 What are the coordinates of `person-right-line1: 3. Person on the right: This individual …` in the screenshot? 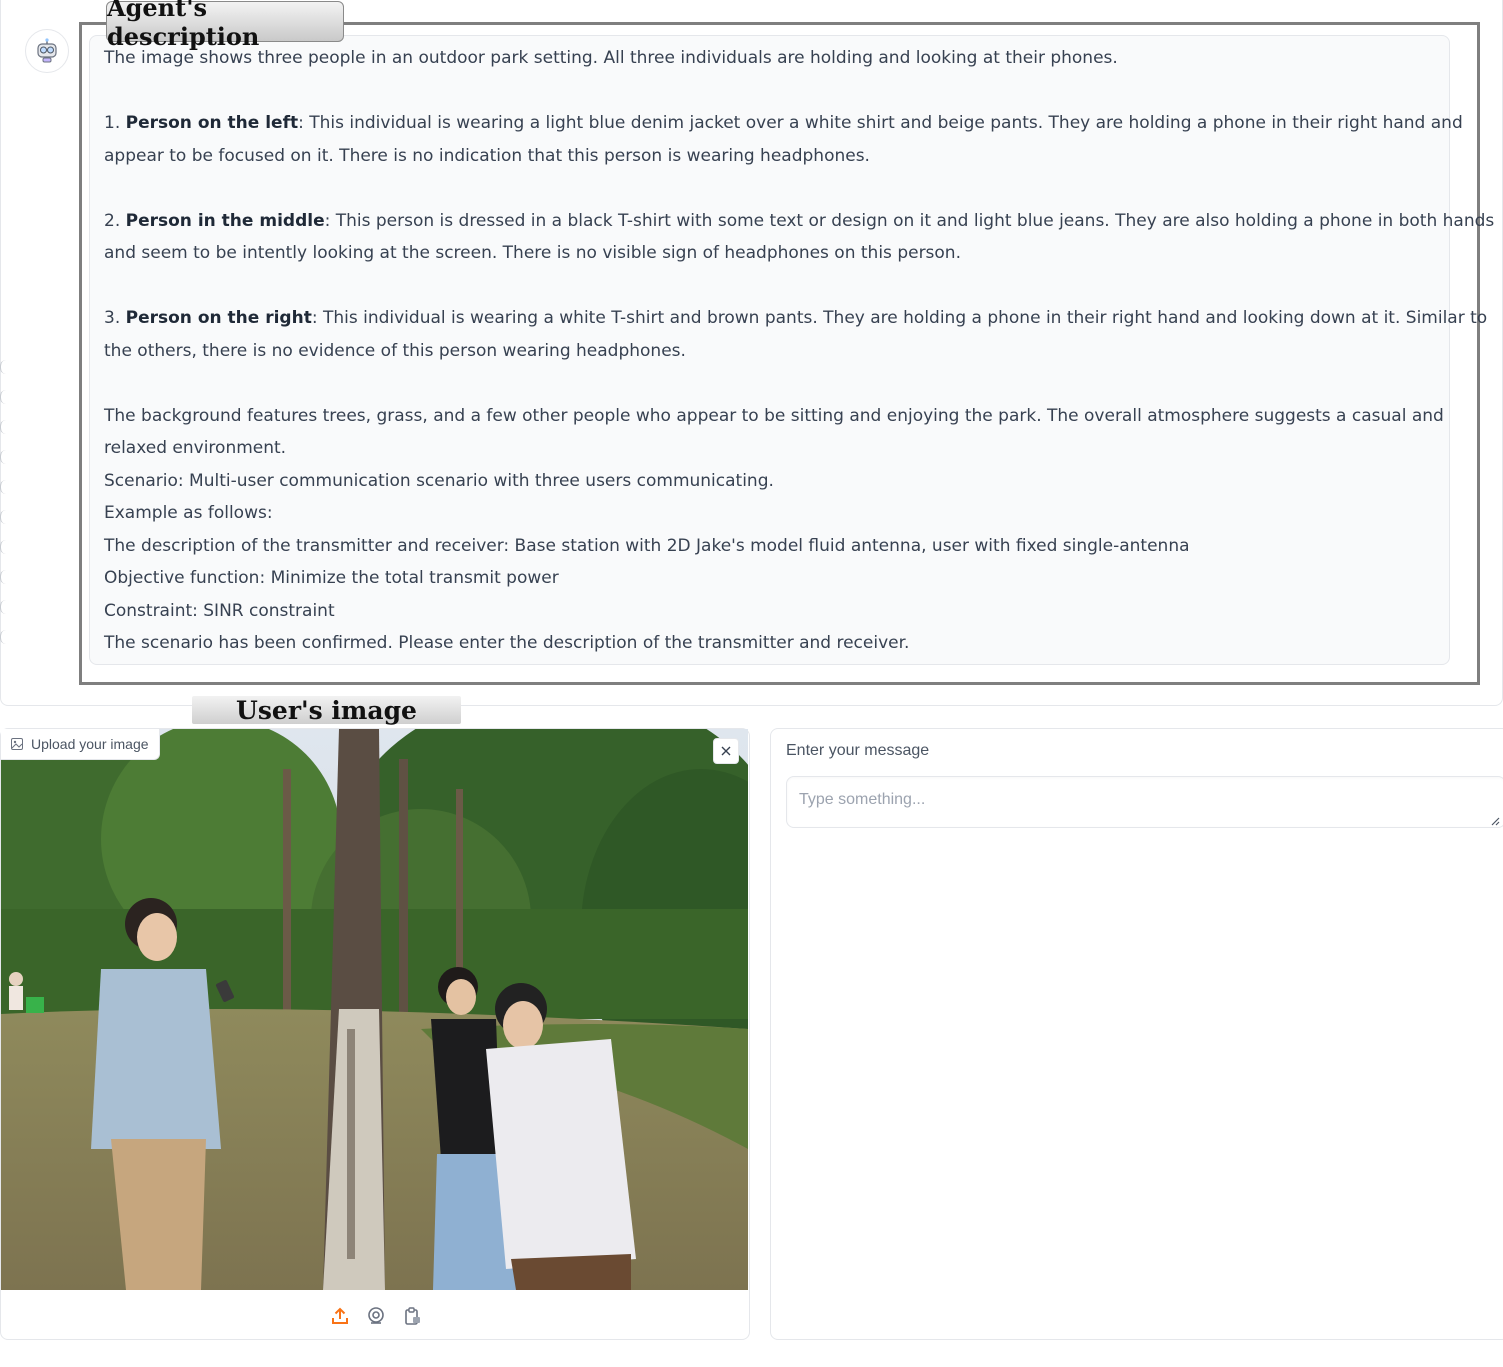 It's located at (796, 318).